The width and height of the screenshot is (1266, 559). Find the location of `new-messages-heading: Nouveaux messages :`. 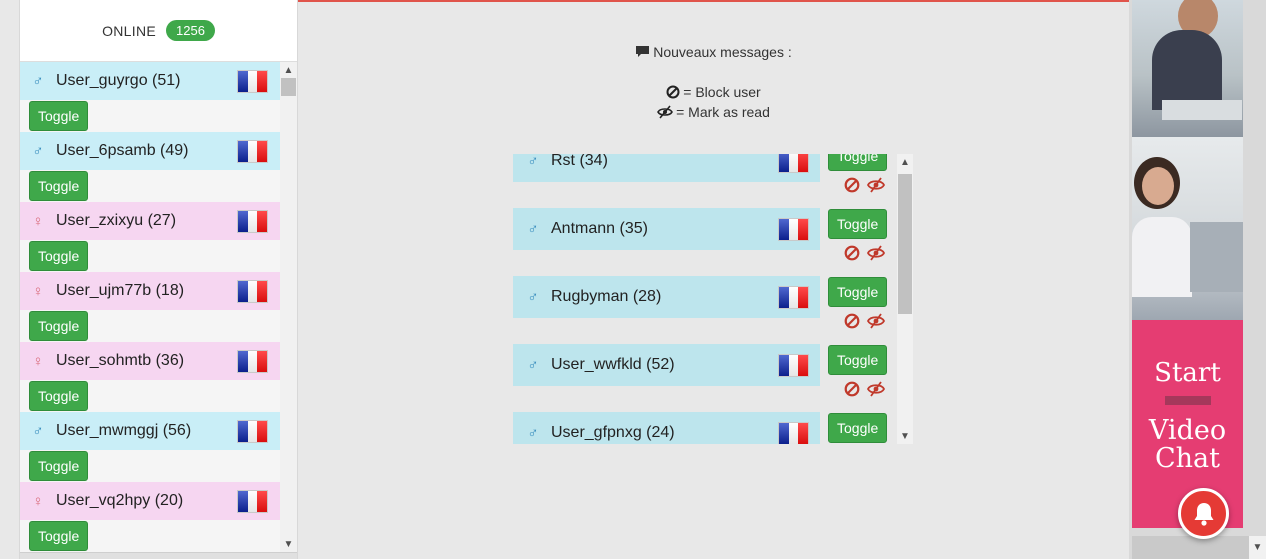

new-messages-heading: Nouveaux messages : is located at coordinates (713, 52).